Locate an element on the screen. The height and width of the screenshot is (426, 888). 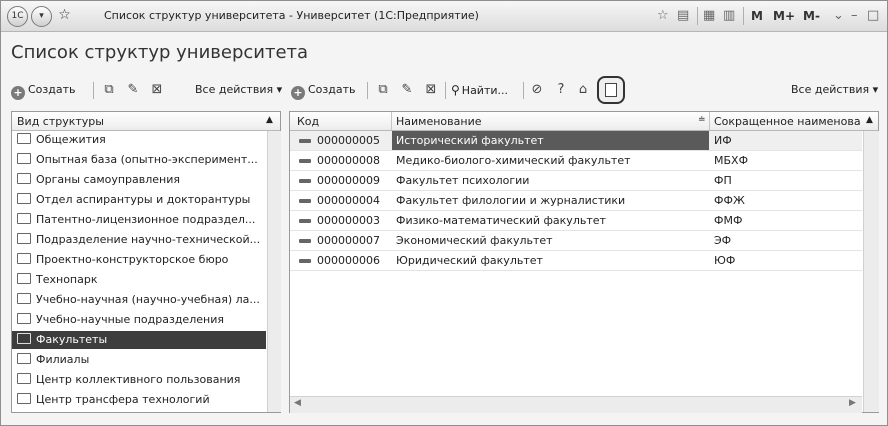
memory-m-button: M is located at coordinates (757, 16).